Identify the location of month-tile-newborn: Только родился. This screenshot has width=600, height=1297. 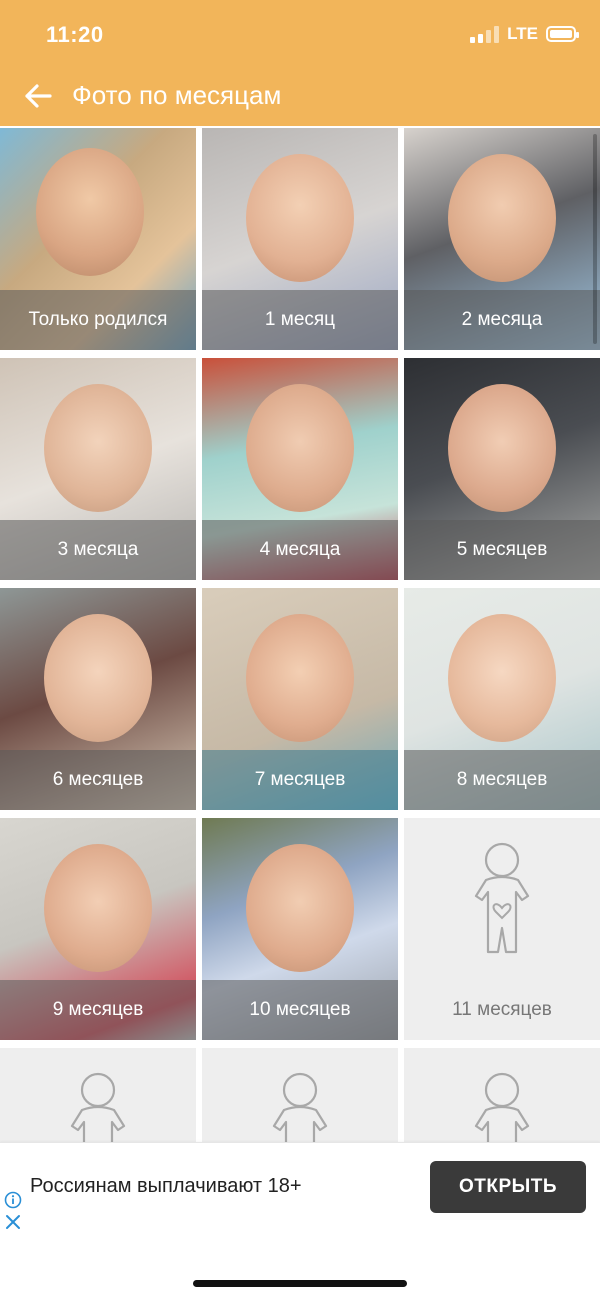
(98, 239).